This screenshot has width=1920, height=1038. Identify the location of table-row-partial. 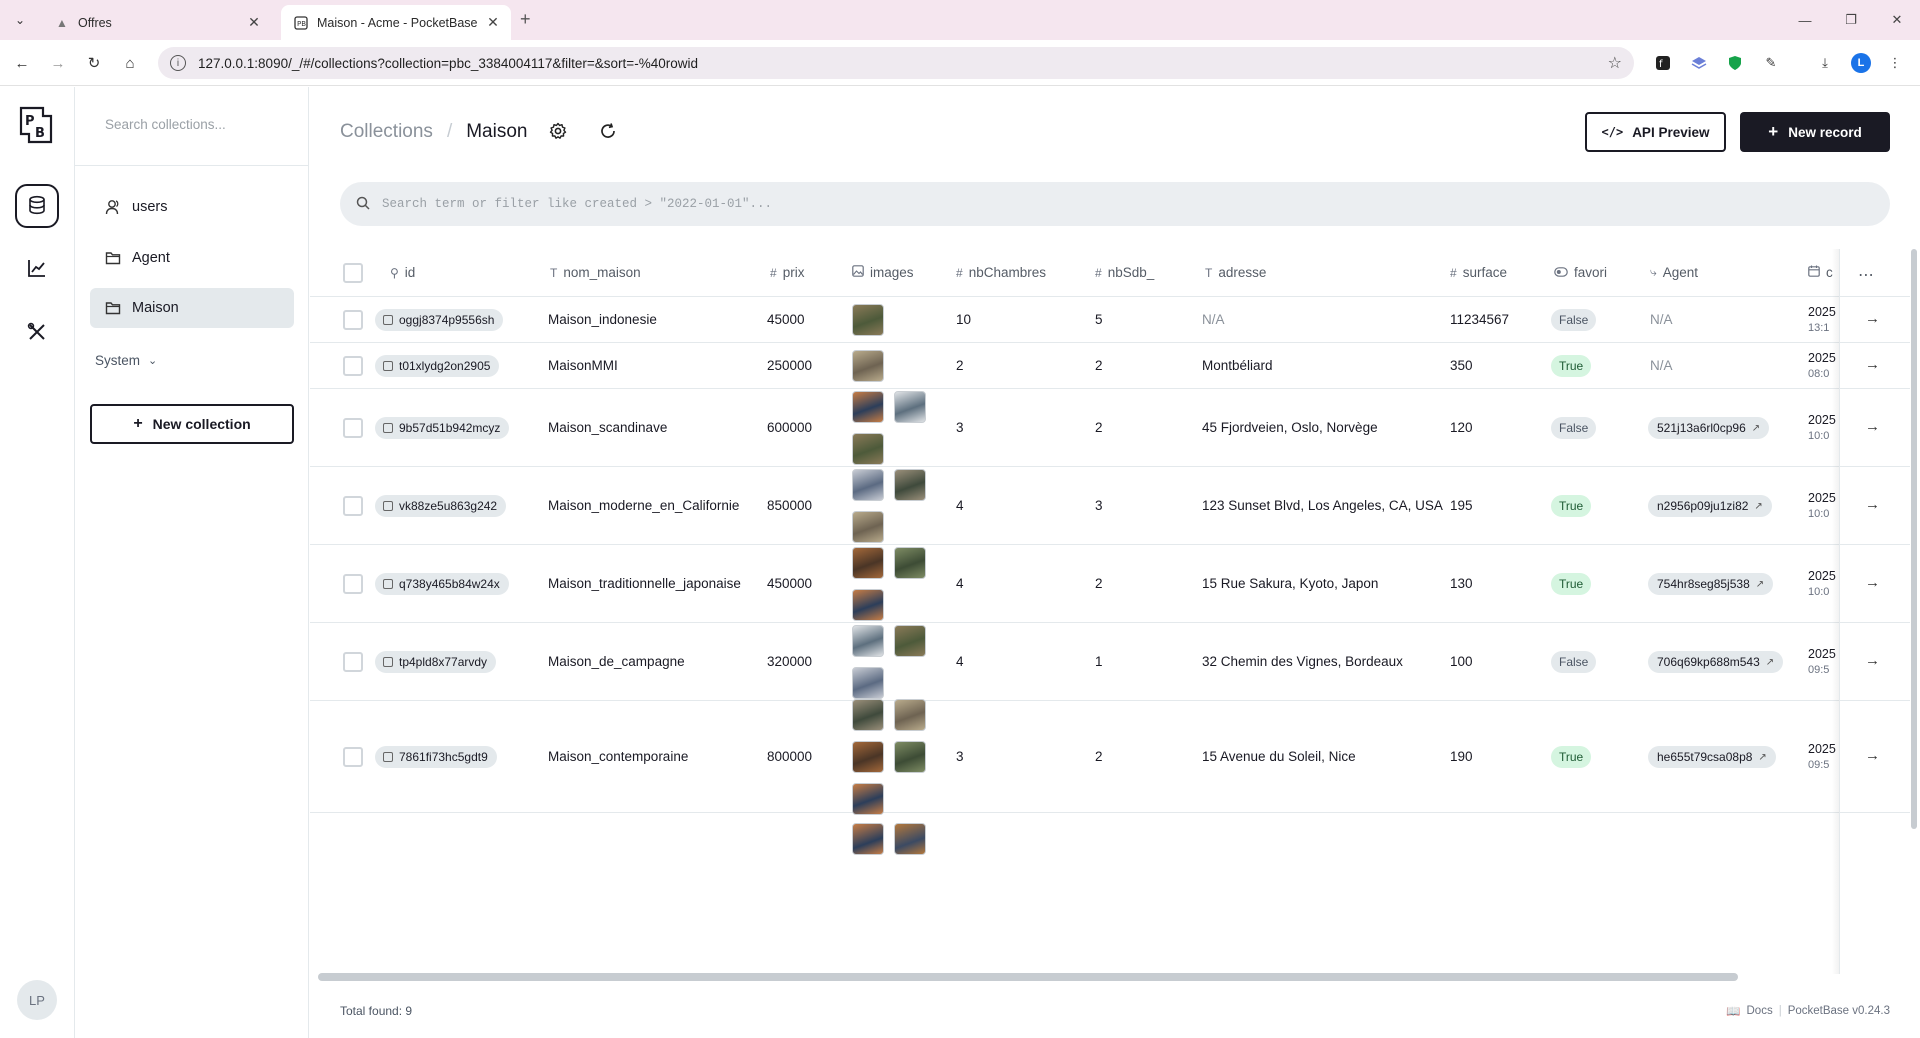
(1110, 843).